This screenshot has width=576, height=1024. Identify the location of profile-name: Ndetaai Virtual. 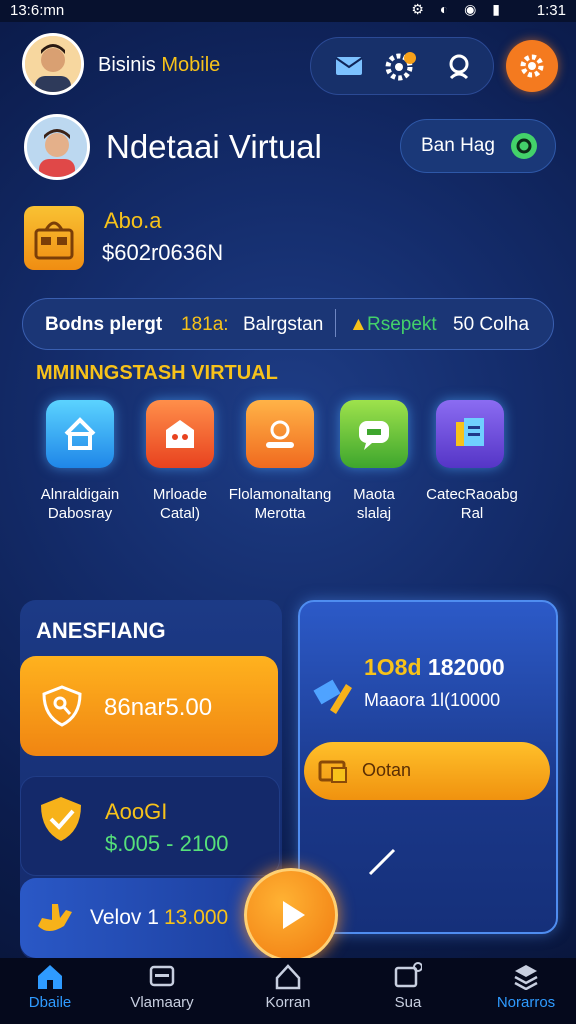
(214, 146).